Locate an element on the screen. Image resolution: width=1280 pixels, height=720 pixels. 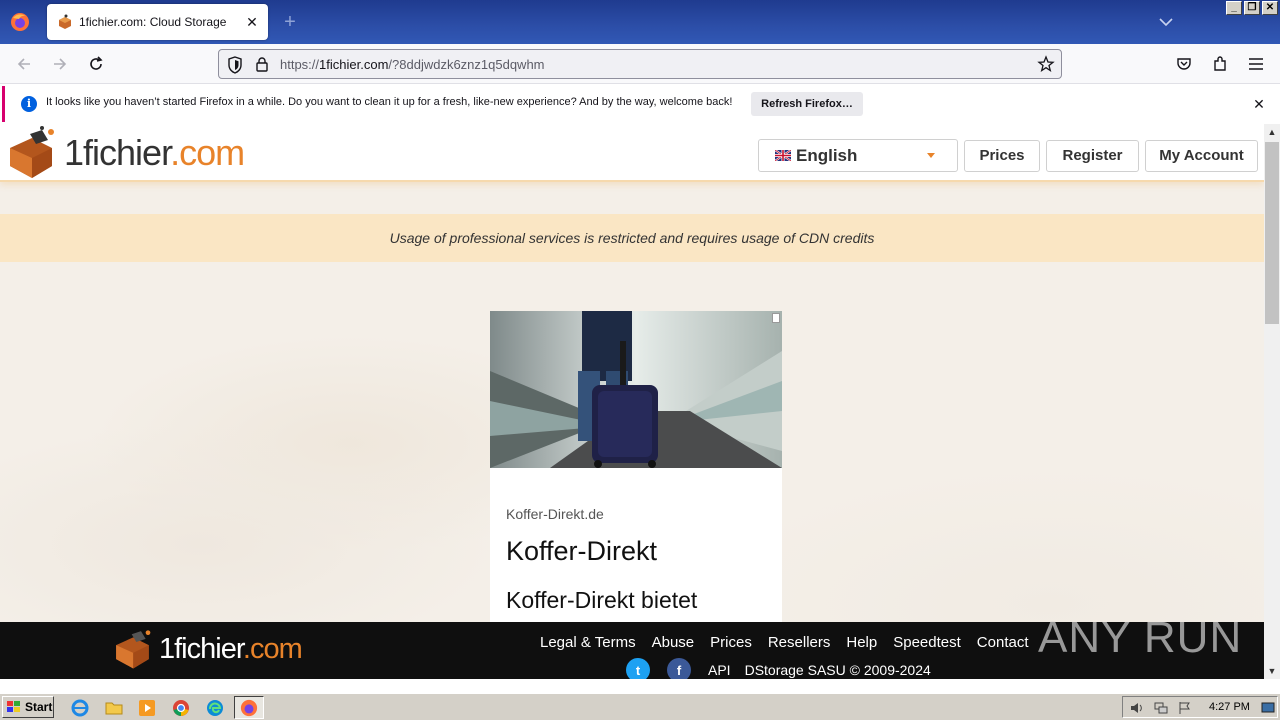
anyrun-watermark: ANY RUN is located at coordinates (1140, 637).